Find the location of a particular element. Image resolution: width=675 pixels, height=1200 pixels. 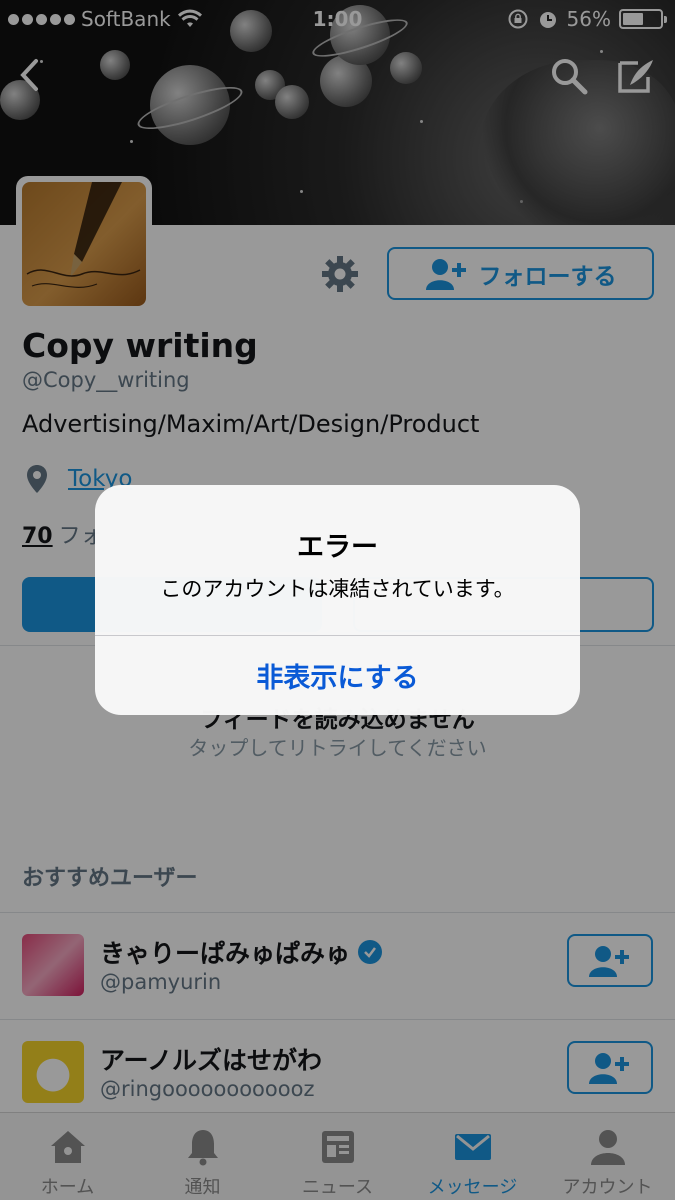

error-alert: エラー このアカウントは凍結されています。 非表示にする is located at coordinates (337, 600).